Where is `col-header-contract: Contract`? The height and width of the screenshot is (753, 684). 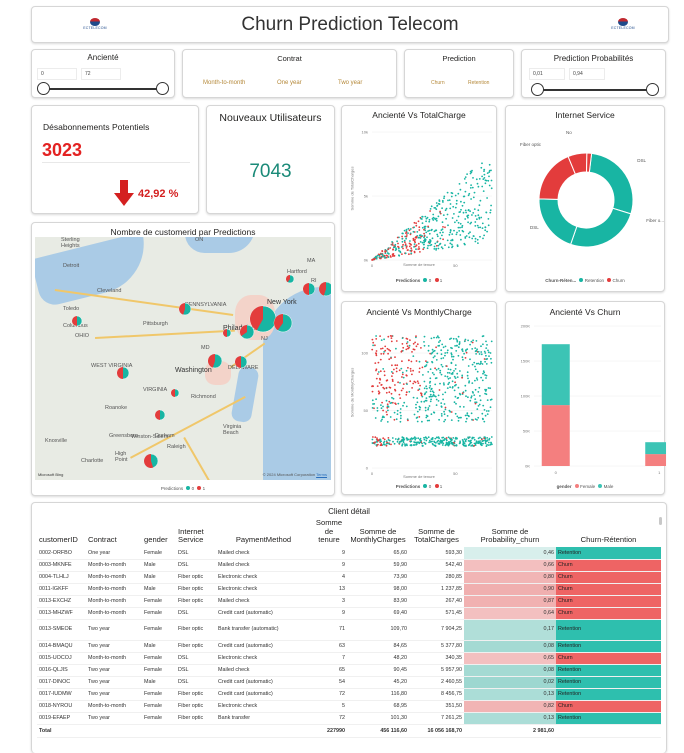 col-header-contract: Contract is located at coordinates (114, 533).